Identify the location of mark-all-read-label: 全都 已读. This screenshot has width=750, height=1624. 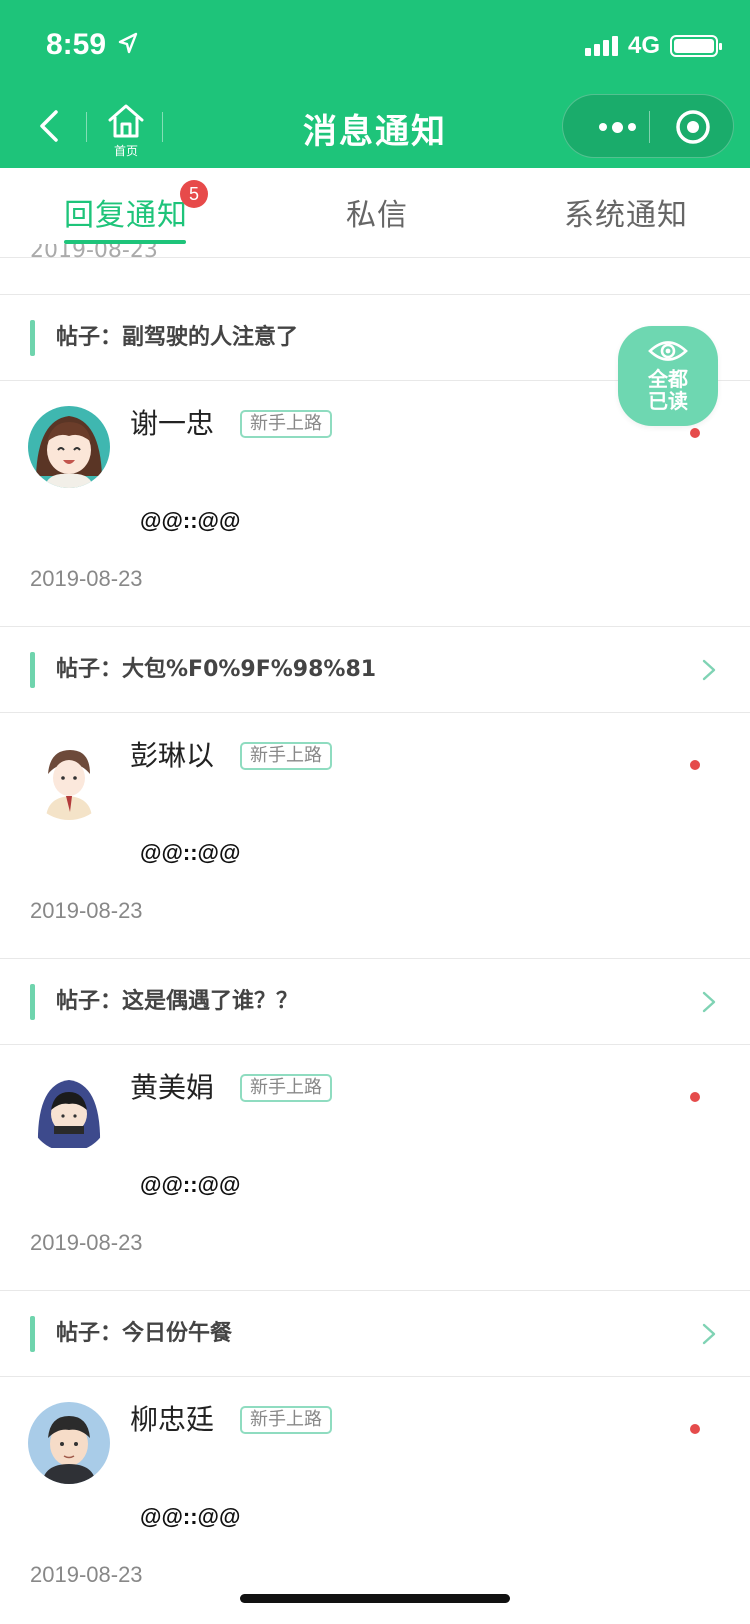
(668, 390).